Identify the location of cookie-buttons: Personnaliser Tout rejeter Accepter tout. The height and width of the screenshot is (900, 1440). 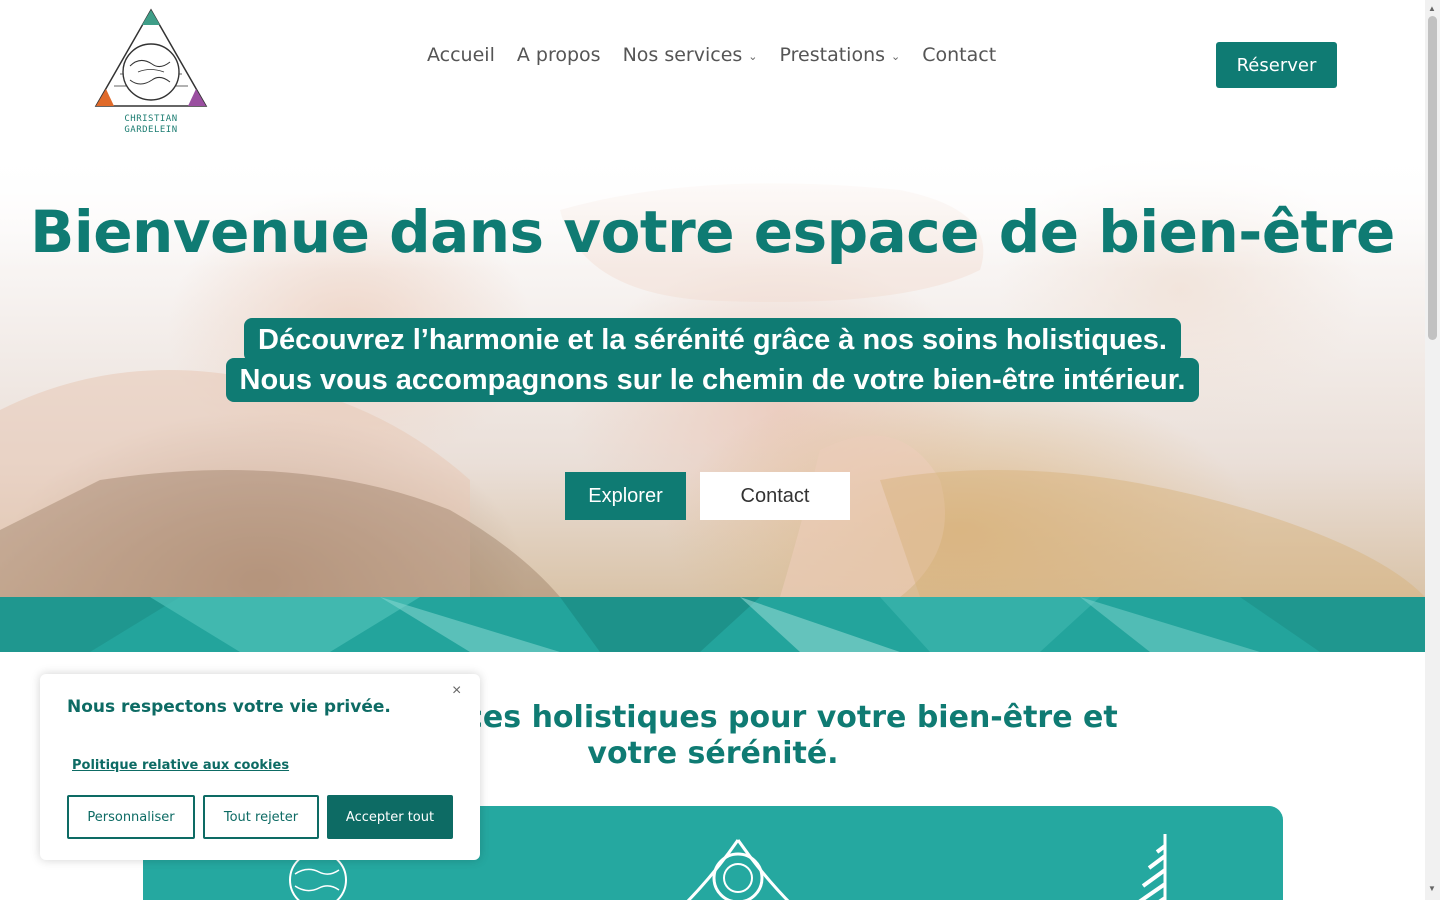
(260, 817).